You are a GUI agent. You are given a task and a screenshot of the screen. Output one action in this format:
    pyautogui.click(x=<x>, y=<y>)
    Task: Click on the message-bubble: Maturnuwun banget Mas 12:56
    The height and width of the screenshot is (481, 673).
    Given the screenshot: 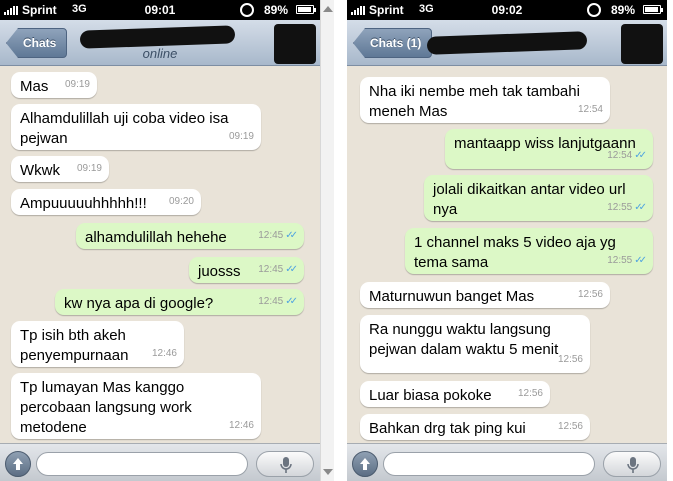 What is the action you would take?
    pyautogui.click(x=485, y=295)
    